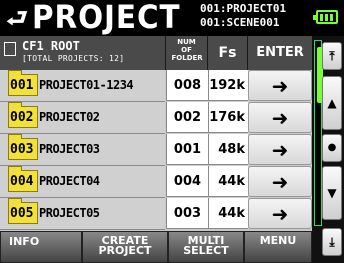  I want to click on fs-value: 176k, so click(228, 117).